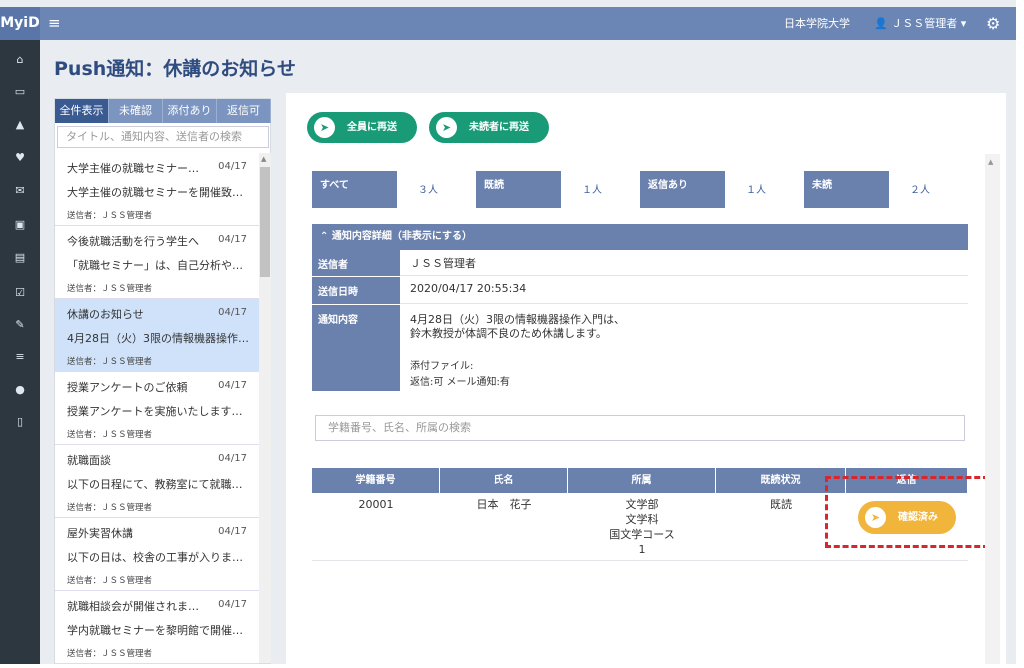 The height and width of the screenshot is (668, 1024). Describe the element at coordinates (642, 504) in the screenshot. I see `affiliation-faculty: 文学部` at that location.